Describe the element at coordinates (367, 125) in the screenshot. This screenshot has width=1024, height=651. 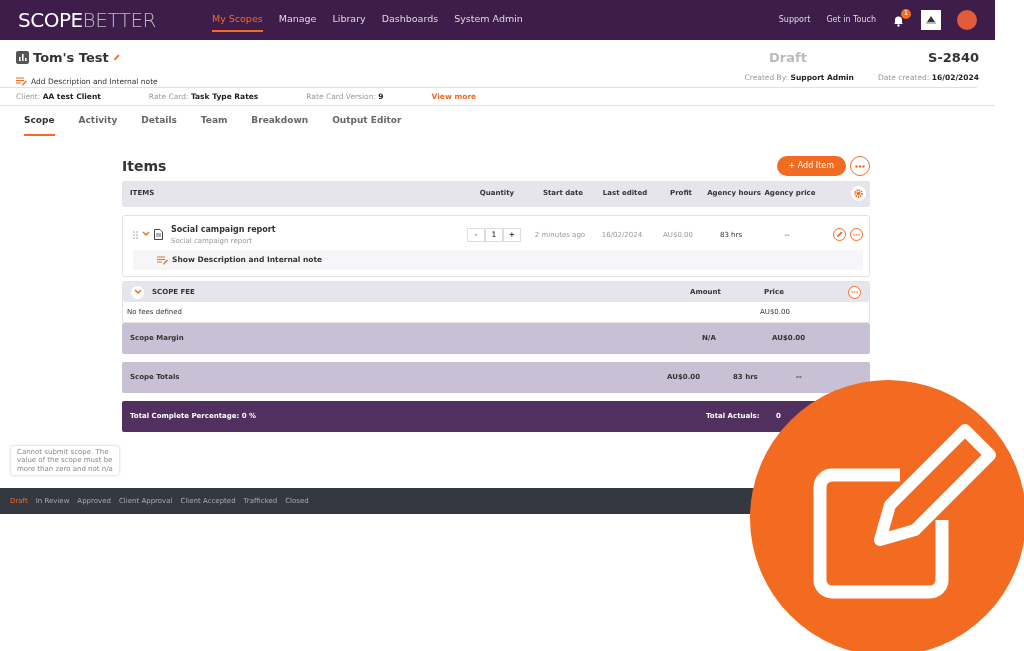
I see `tab: Output Editor` at that location.